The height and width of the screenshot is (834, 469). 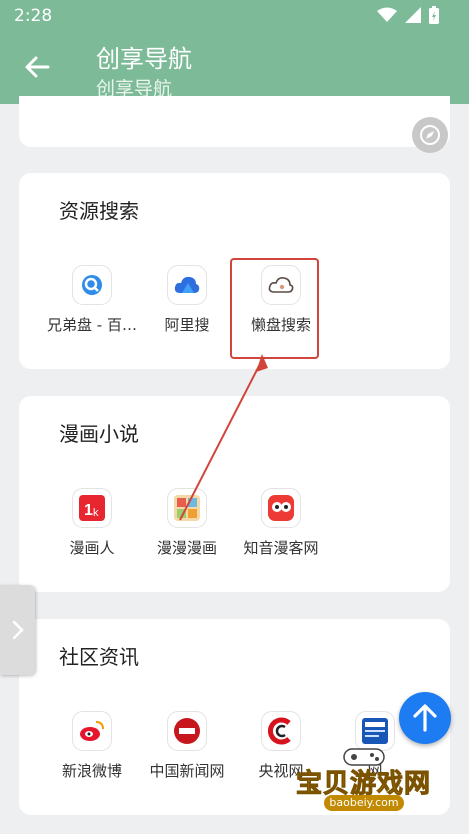 What do you see at coordinates (99, 211) in the screenshot?
I see `section-title: 资源搜索` at bounding box center [99, 211].